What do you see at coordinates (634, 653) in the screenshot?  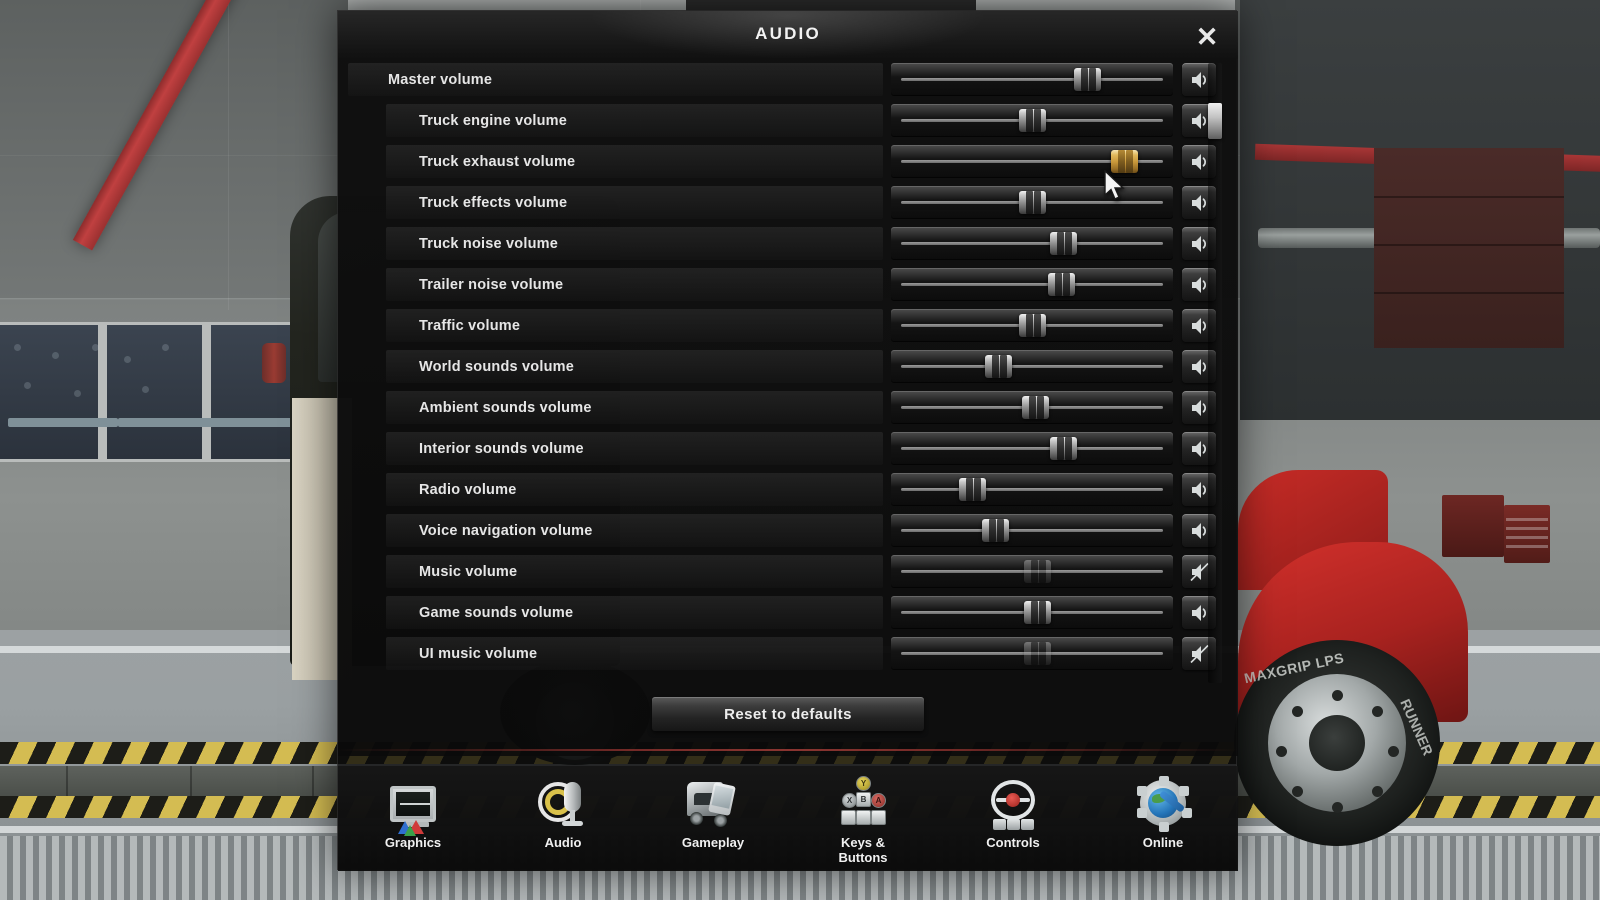 I see `setting-label: UI music volume` at bounding box center [634, 653].